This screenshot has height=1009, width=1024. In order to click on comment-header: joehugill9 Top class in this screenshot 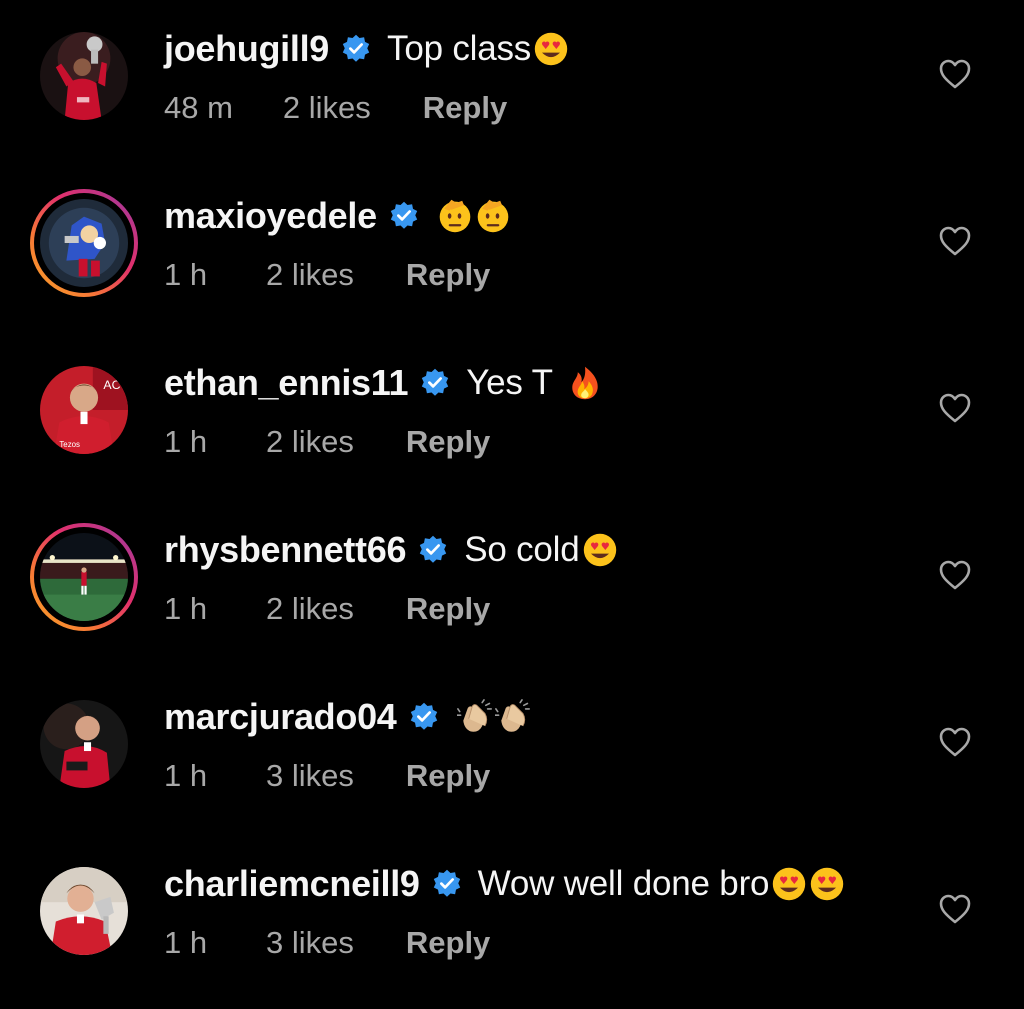, I will do `click(366, 49)`.